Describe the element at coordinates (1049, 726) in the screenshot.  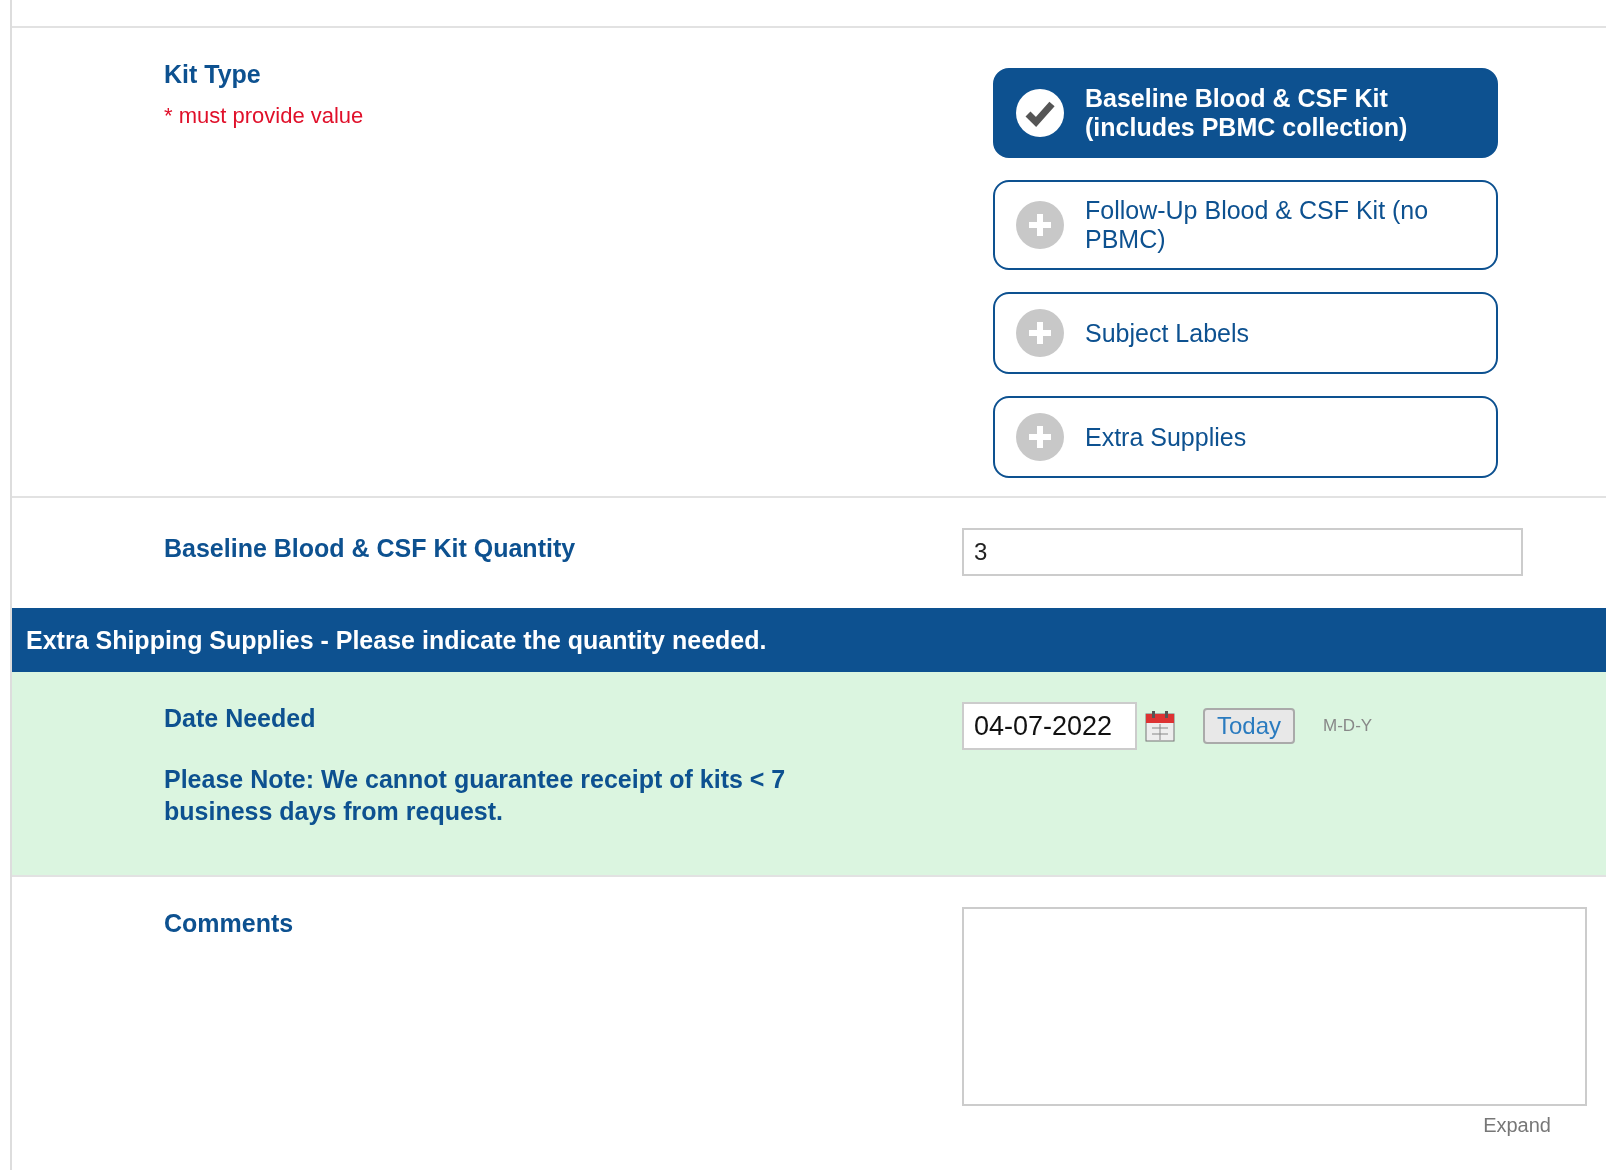
I see `date-field: 04-07-2022` at that location.